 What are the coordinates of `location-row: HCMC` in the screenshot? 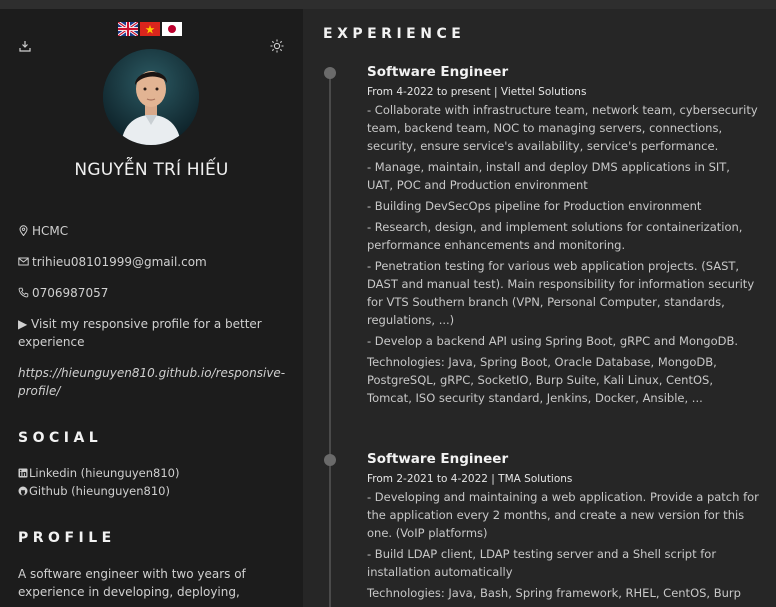 It's located at (154, 231).